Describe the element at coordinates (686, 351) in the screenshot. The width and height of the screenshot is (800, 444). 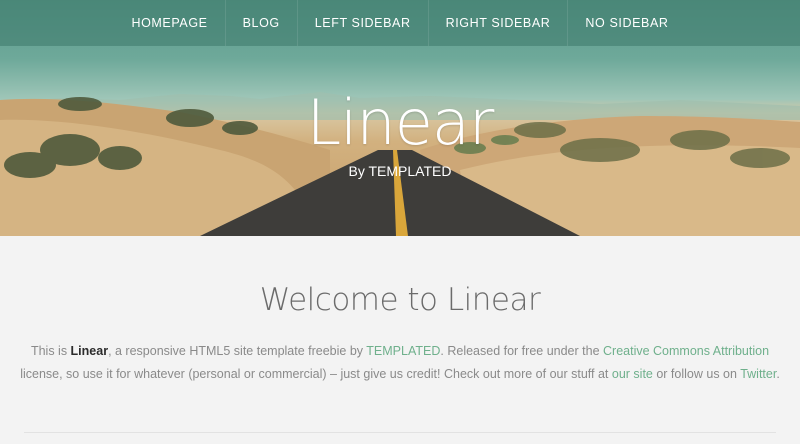
I see `license-link: Creative Commons Attribution` at that location.